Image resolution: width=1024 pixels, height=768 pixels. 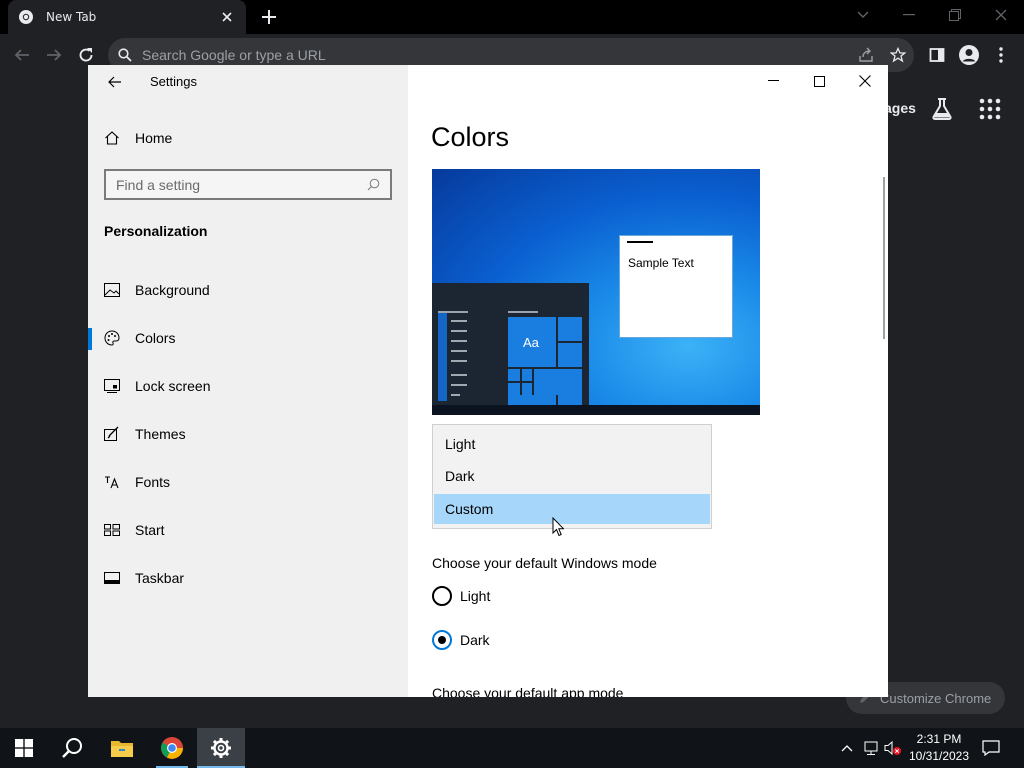 What do you see at coordinates (155, 338) in the screenshot?
I see `nav-item-label: Colors` at bounding box center [155, 338].